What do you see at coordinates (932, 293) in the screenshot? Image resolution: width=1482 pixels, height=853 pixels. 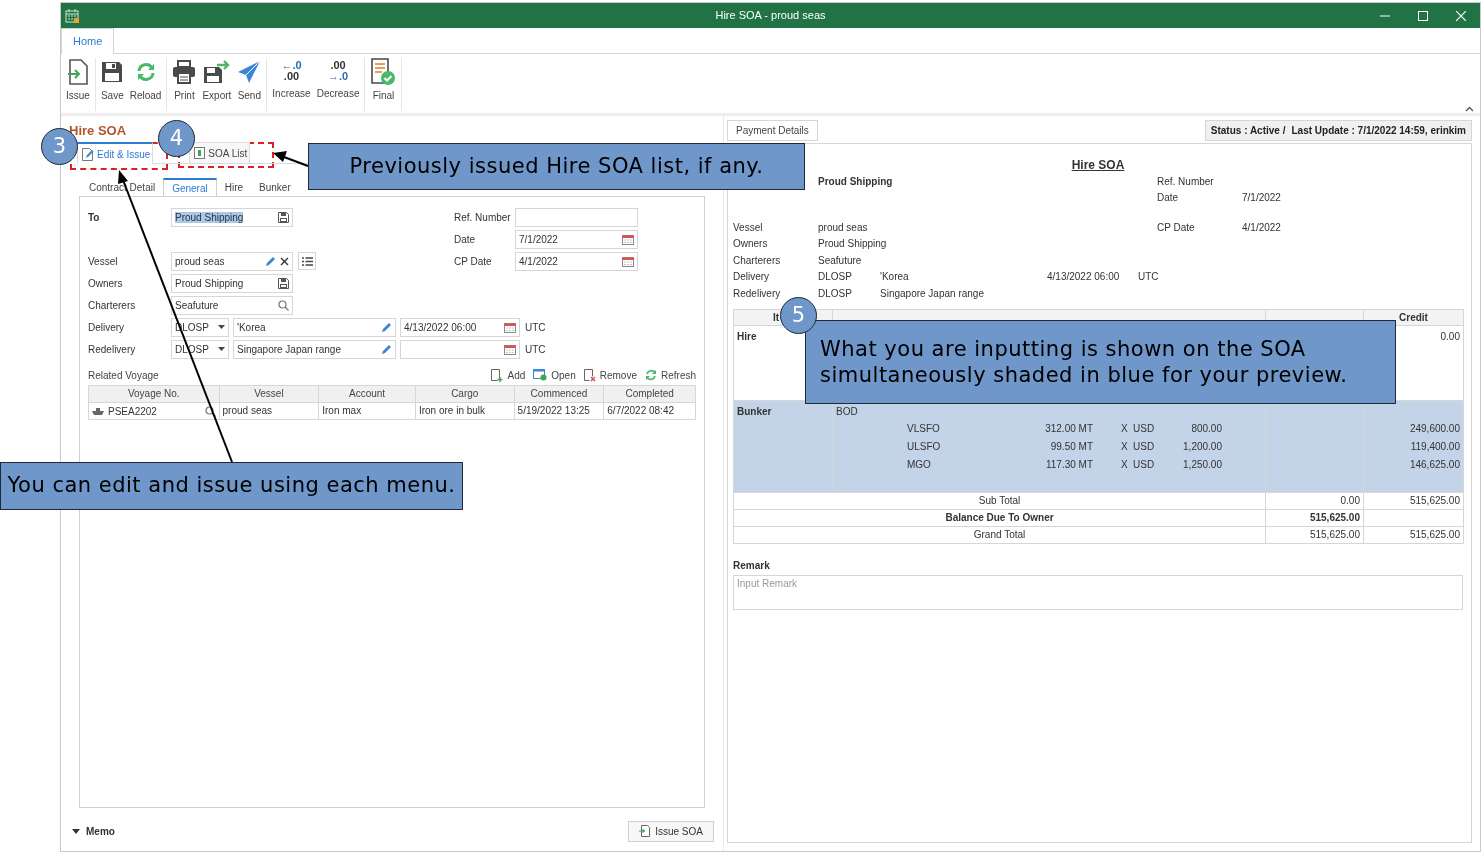 I see `detail-value: Singapore Japan range` at bounding box center [932, 293].